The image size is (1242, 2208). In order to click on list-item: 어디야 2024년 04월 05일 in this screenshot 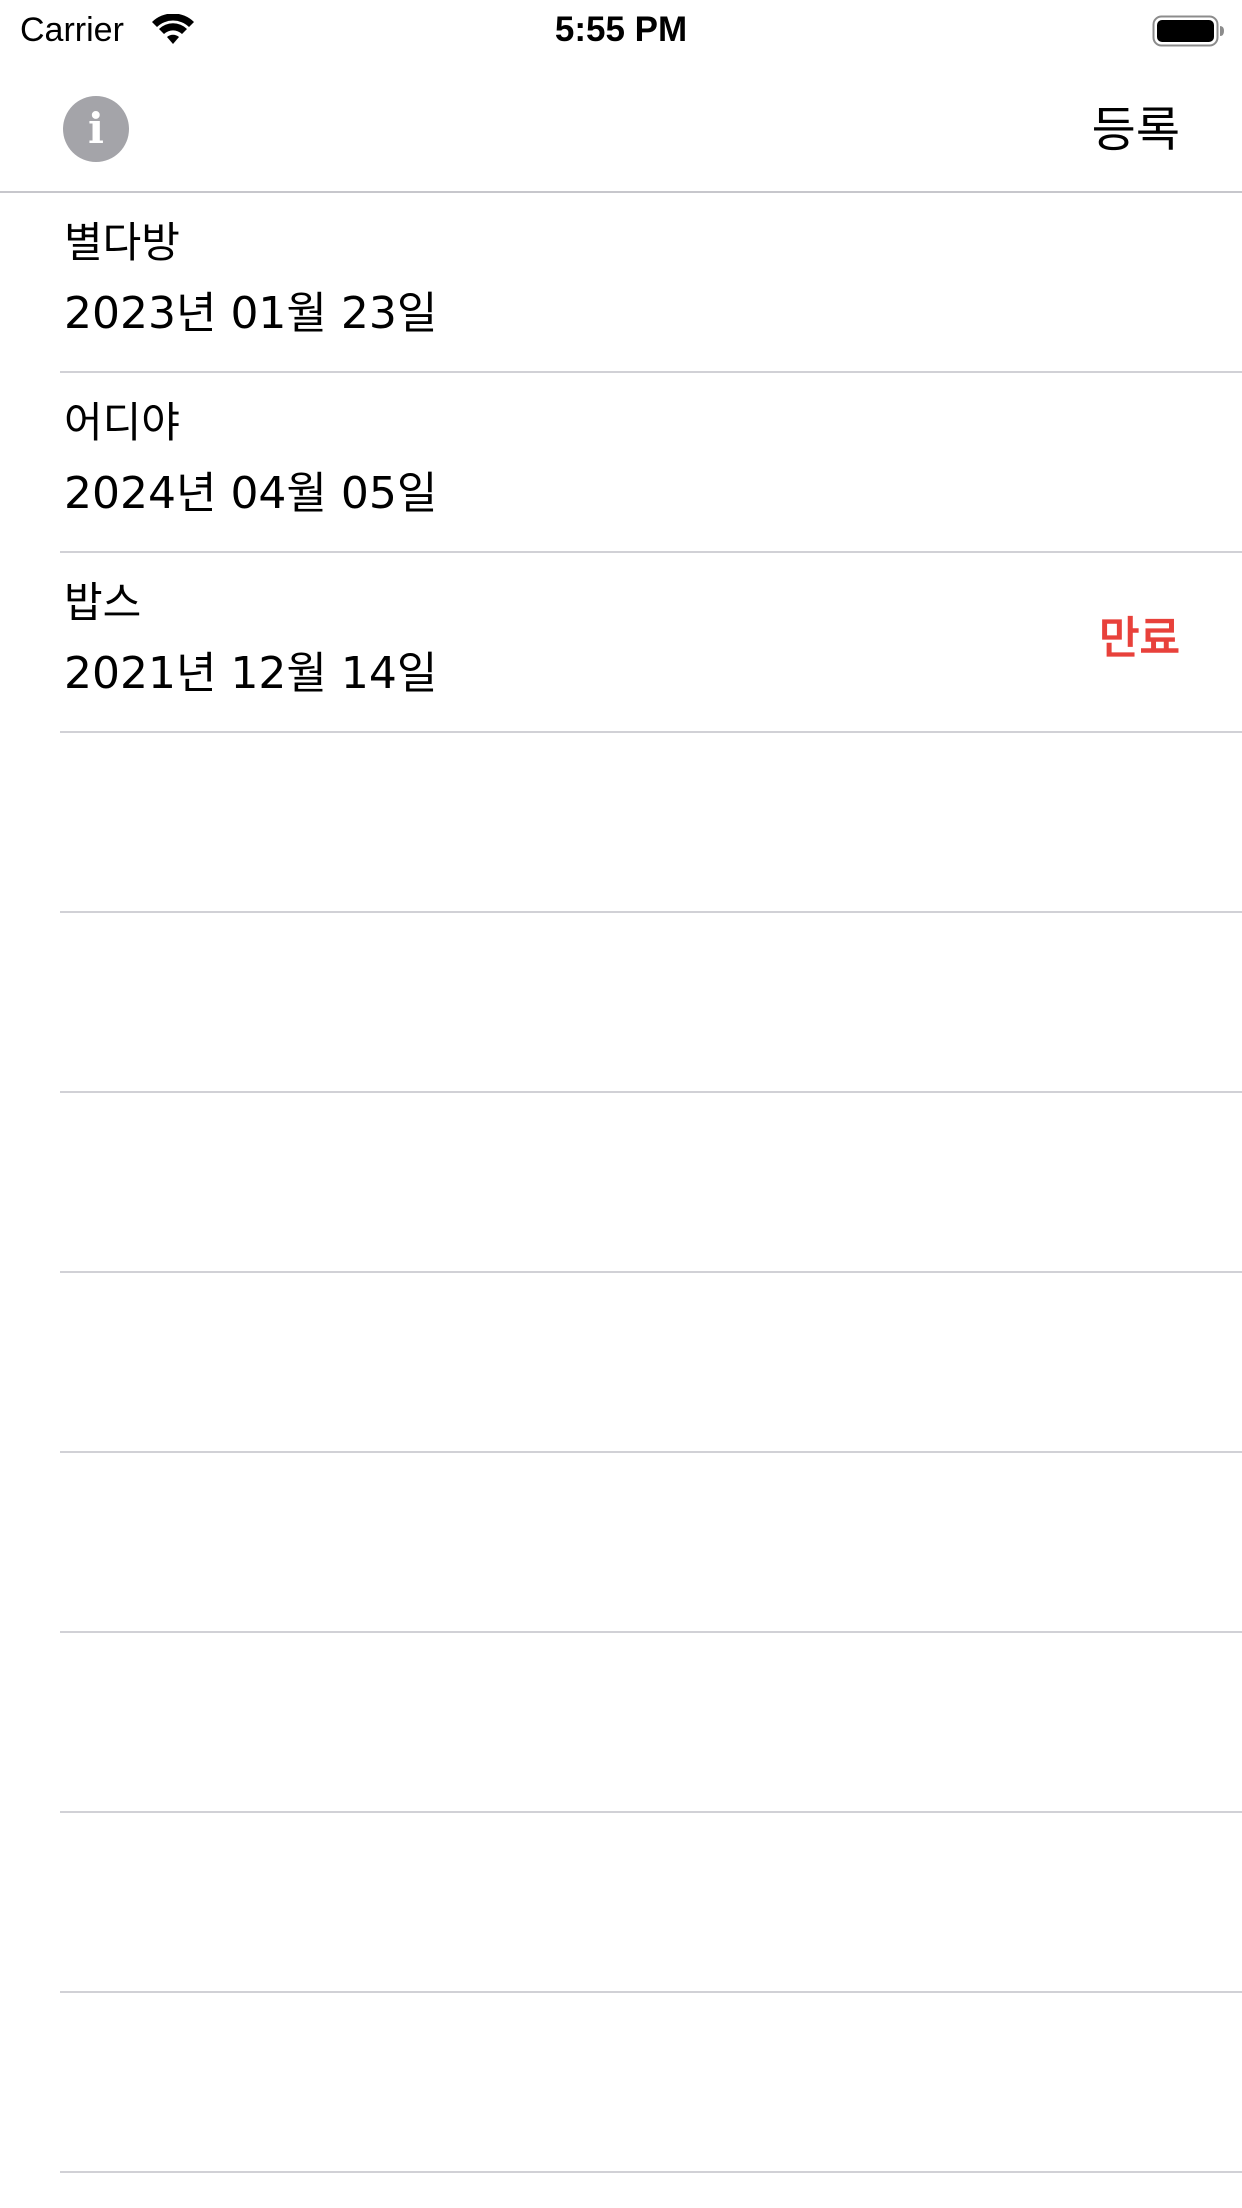, I will do `click(651, 463)`.